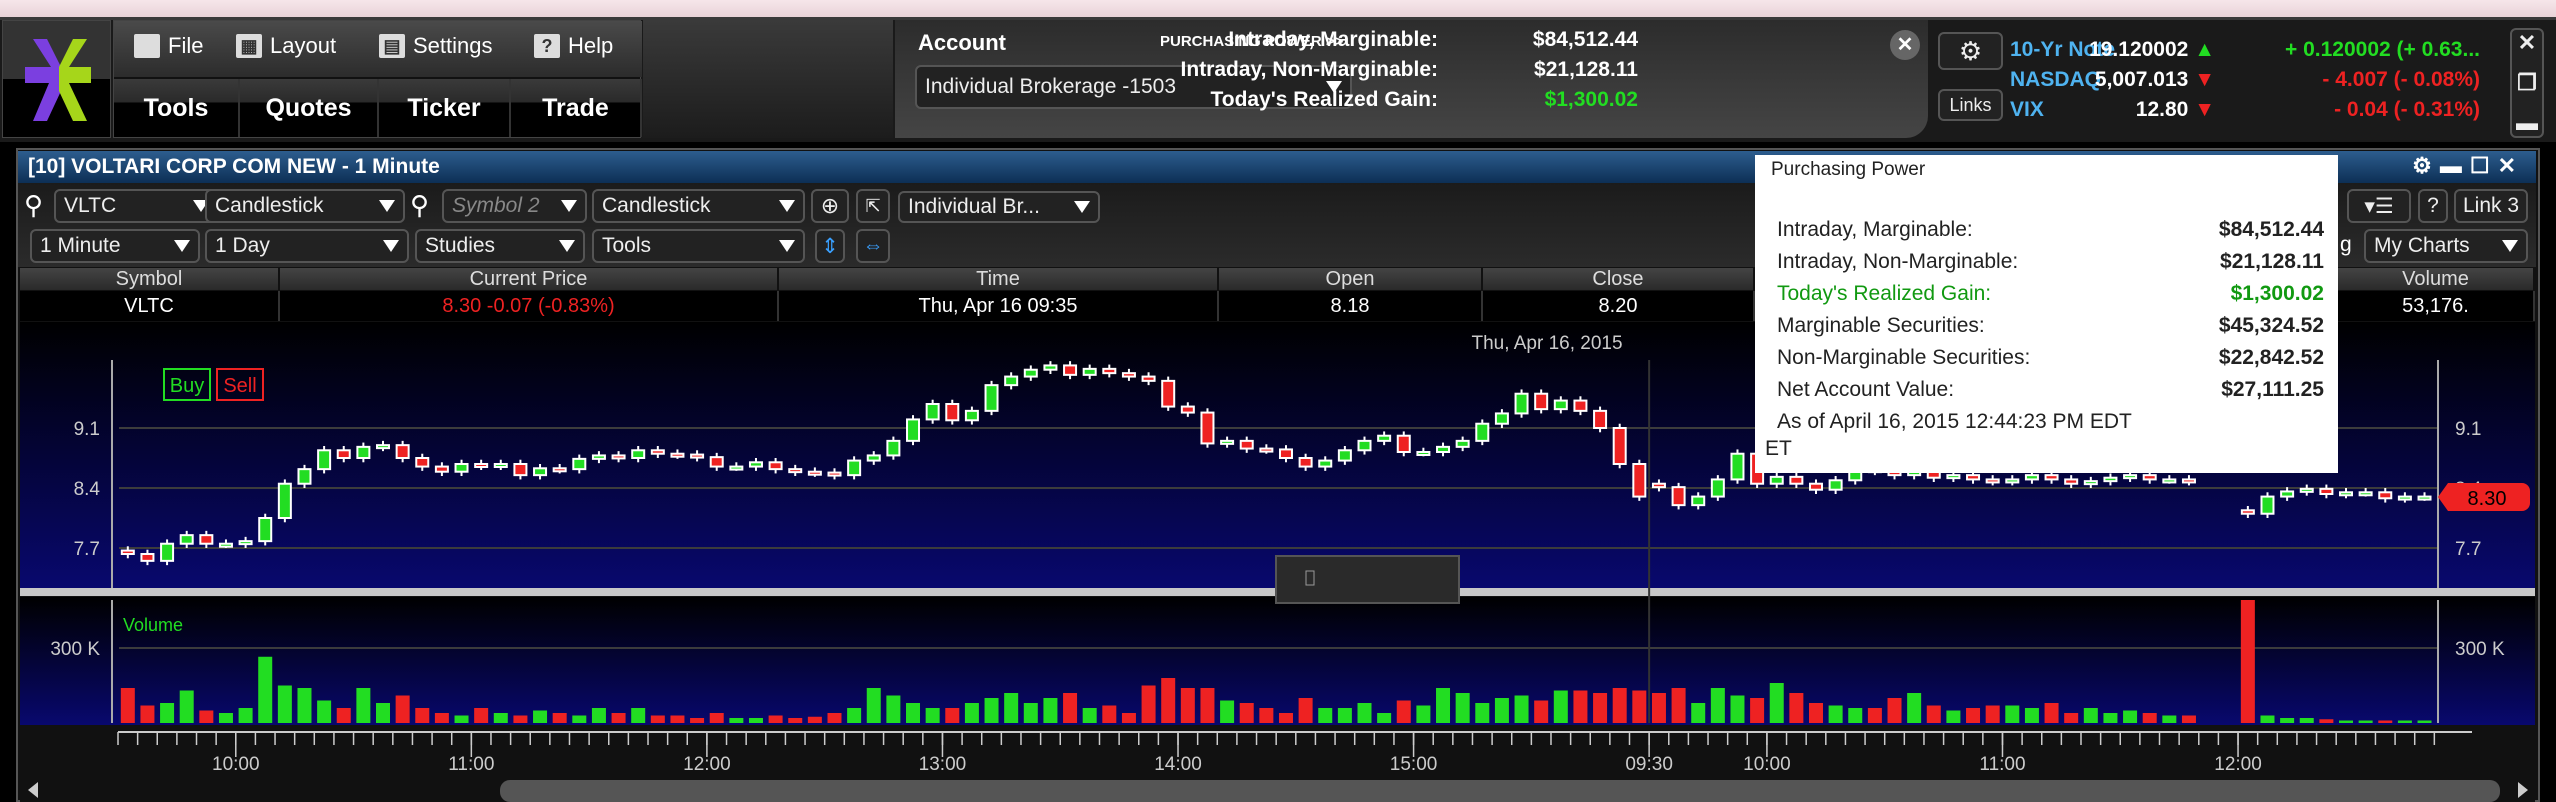  I want to click on time-tick-label: 12:00, so click(707, 764).